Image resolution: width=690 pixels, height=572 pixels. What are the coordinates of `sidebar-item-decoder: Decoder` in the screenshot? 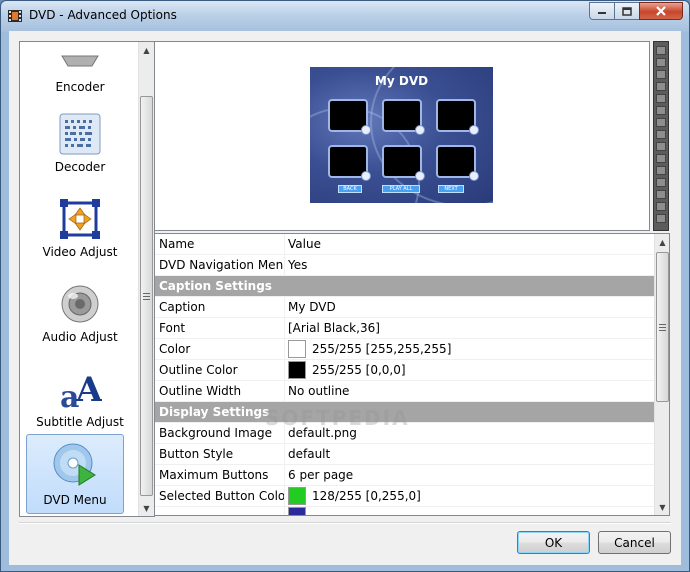 It's located at (80, 141).